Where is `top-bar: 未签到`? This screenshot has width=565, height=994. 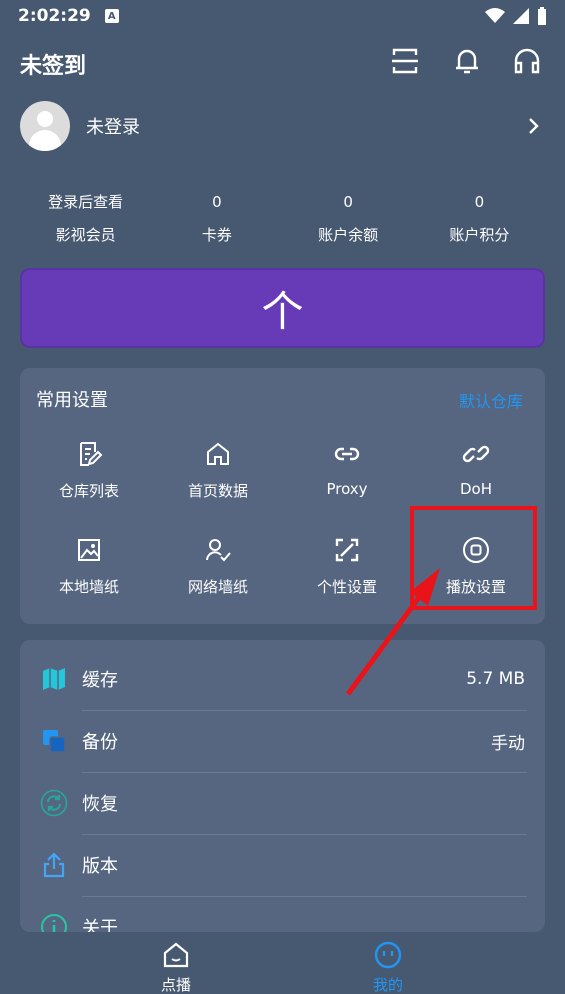 top-bar: 未签到 is located at coordinates (282, 63).